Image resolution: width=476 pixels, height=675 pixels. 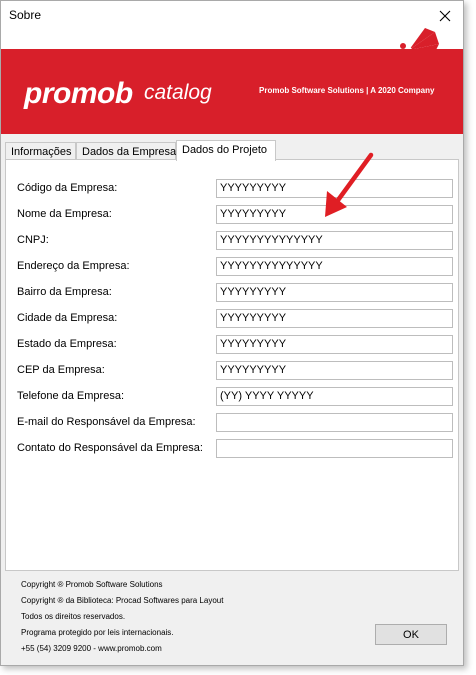 What do you see at coordinates (73, 266) in the screenshot?
I see `field-label: Endereço da Empresa:` at bounding box center [73, 266].